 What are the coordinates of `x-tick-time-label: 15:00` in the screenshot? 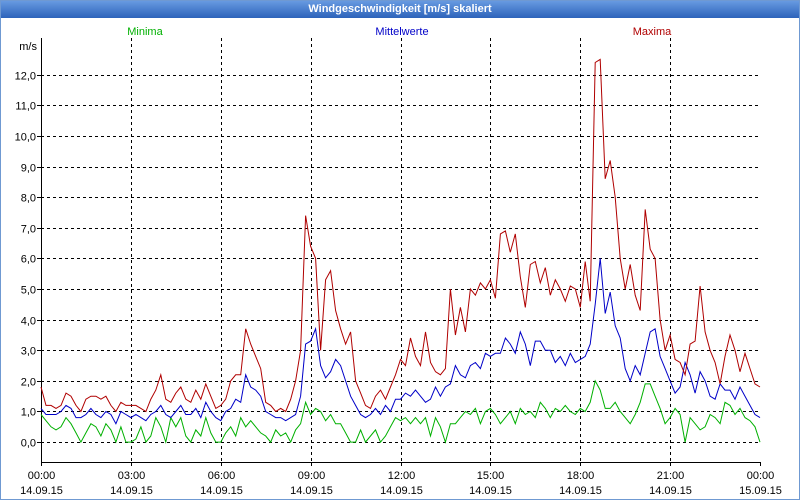 It's located at (491, 476).